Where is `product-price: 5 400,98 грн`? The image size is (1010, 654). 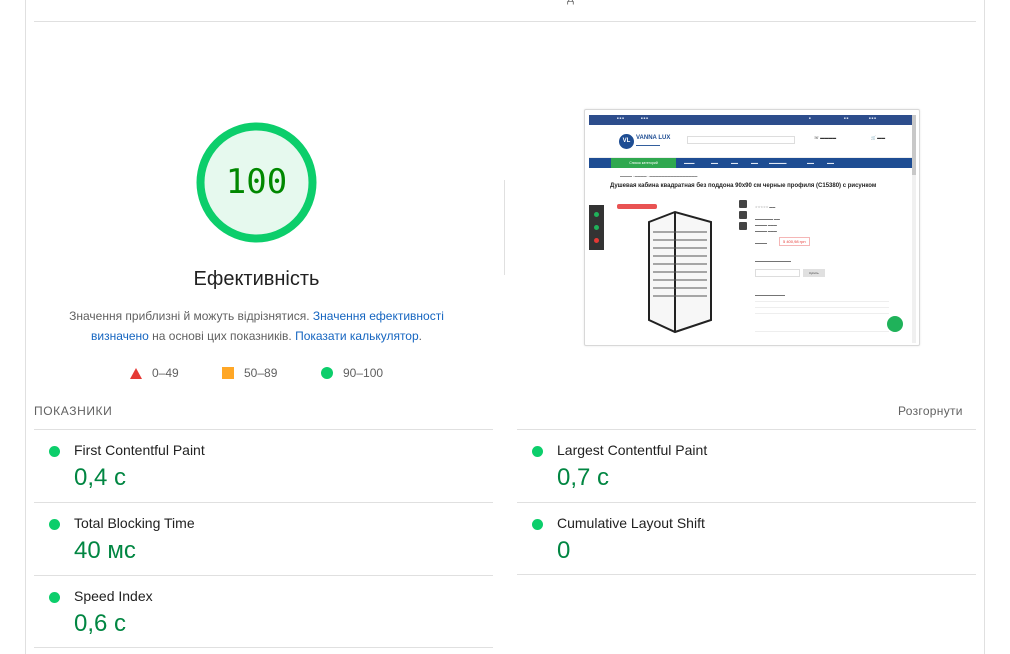
product-price: 5 400,98 грн is located at coordinates (794, 241).